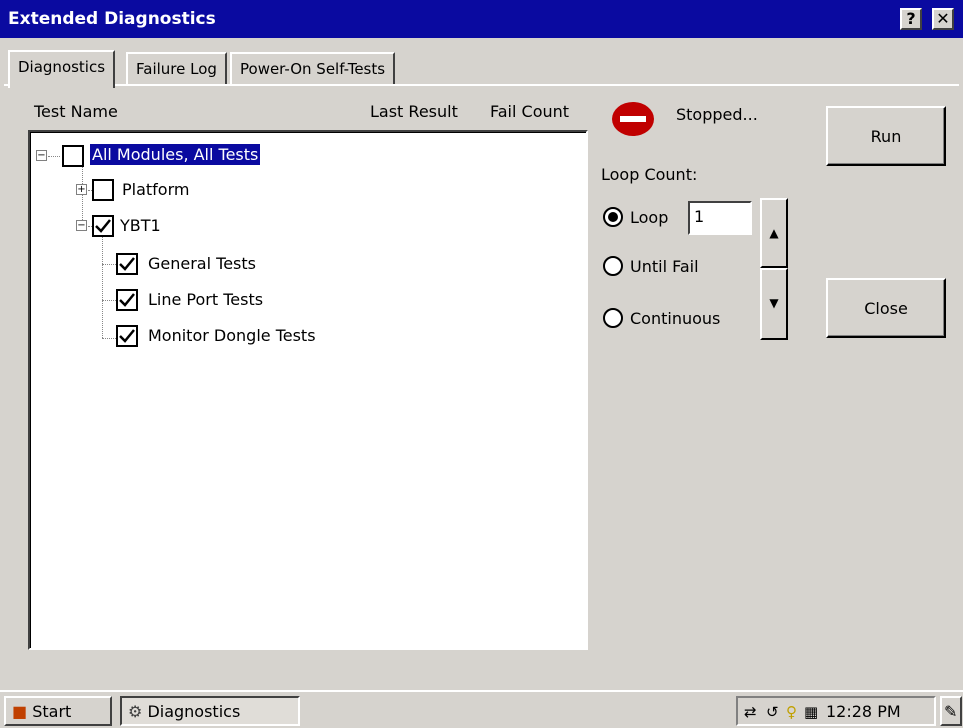  I want to click on diagnostics-app-icon: ⚙, so click(135, 711).